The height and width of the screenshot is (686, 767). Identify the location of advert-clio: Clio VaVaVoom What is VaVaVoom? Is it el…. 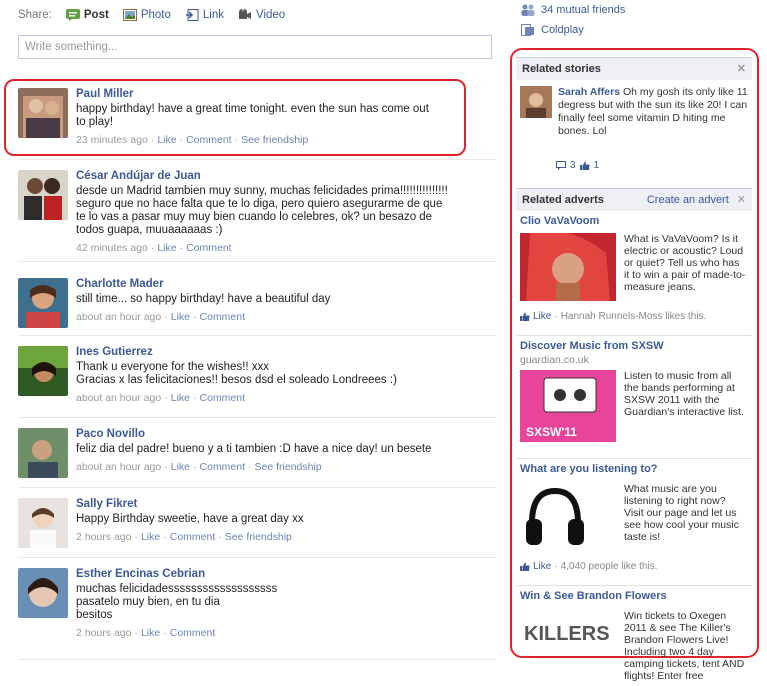
(634, 273).